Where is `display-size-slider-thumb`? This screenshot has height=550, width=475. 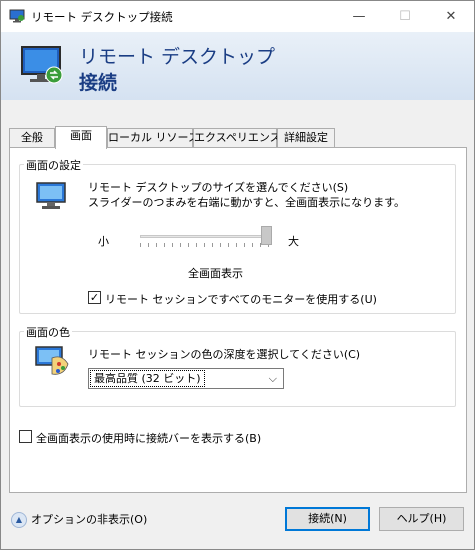 display-size-slider-thumb is located at coordinates (266, 235).